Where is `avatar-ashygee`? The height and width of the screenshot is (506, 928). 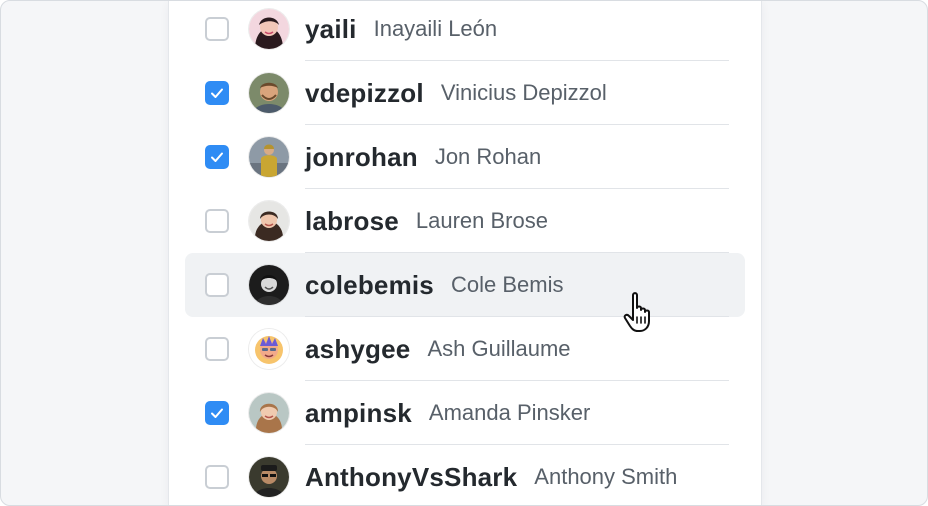
avatar-ashygee is located at coordinates (269, 349).